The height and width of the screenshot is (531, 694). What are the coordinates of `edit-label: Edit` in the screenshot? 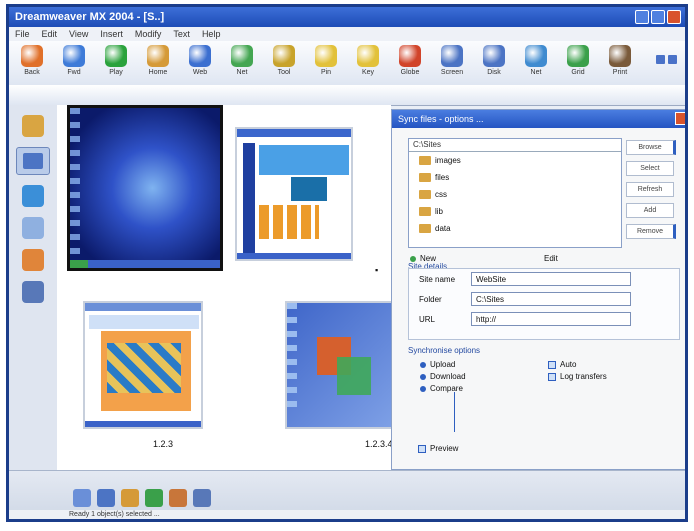 It's located at (551, 258).